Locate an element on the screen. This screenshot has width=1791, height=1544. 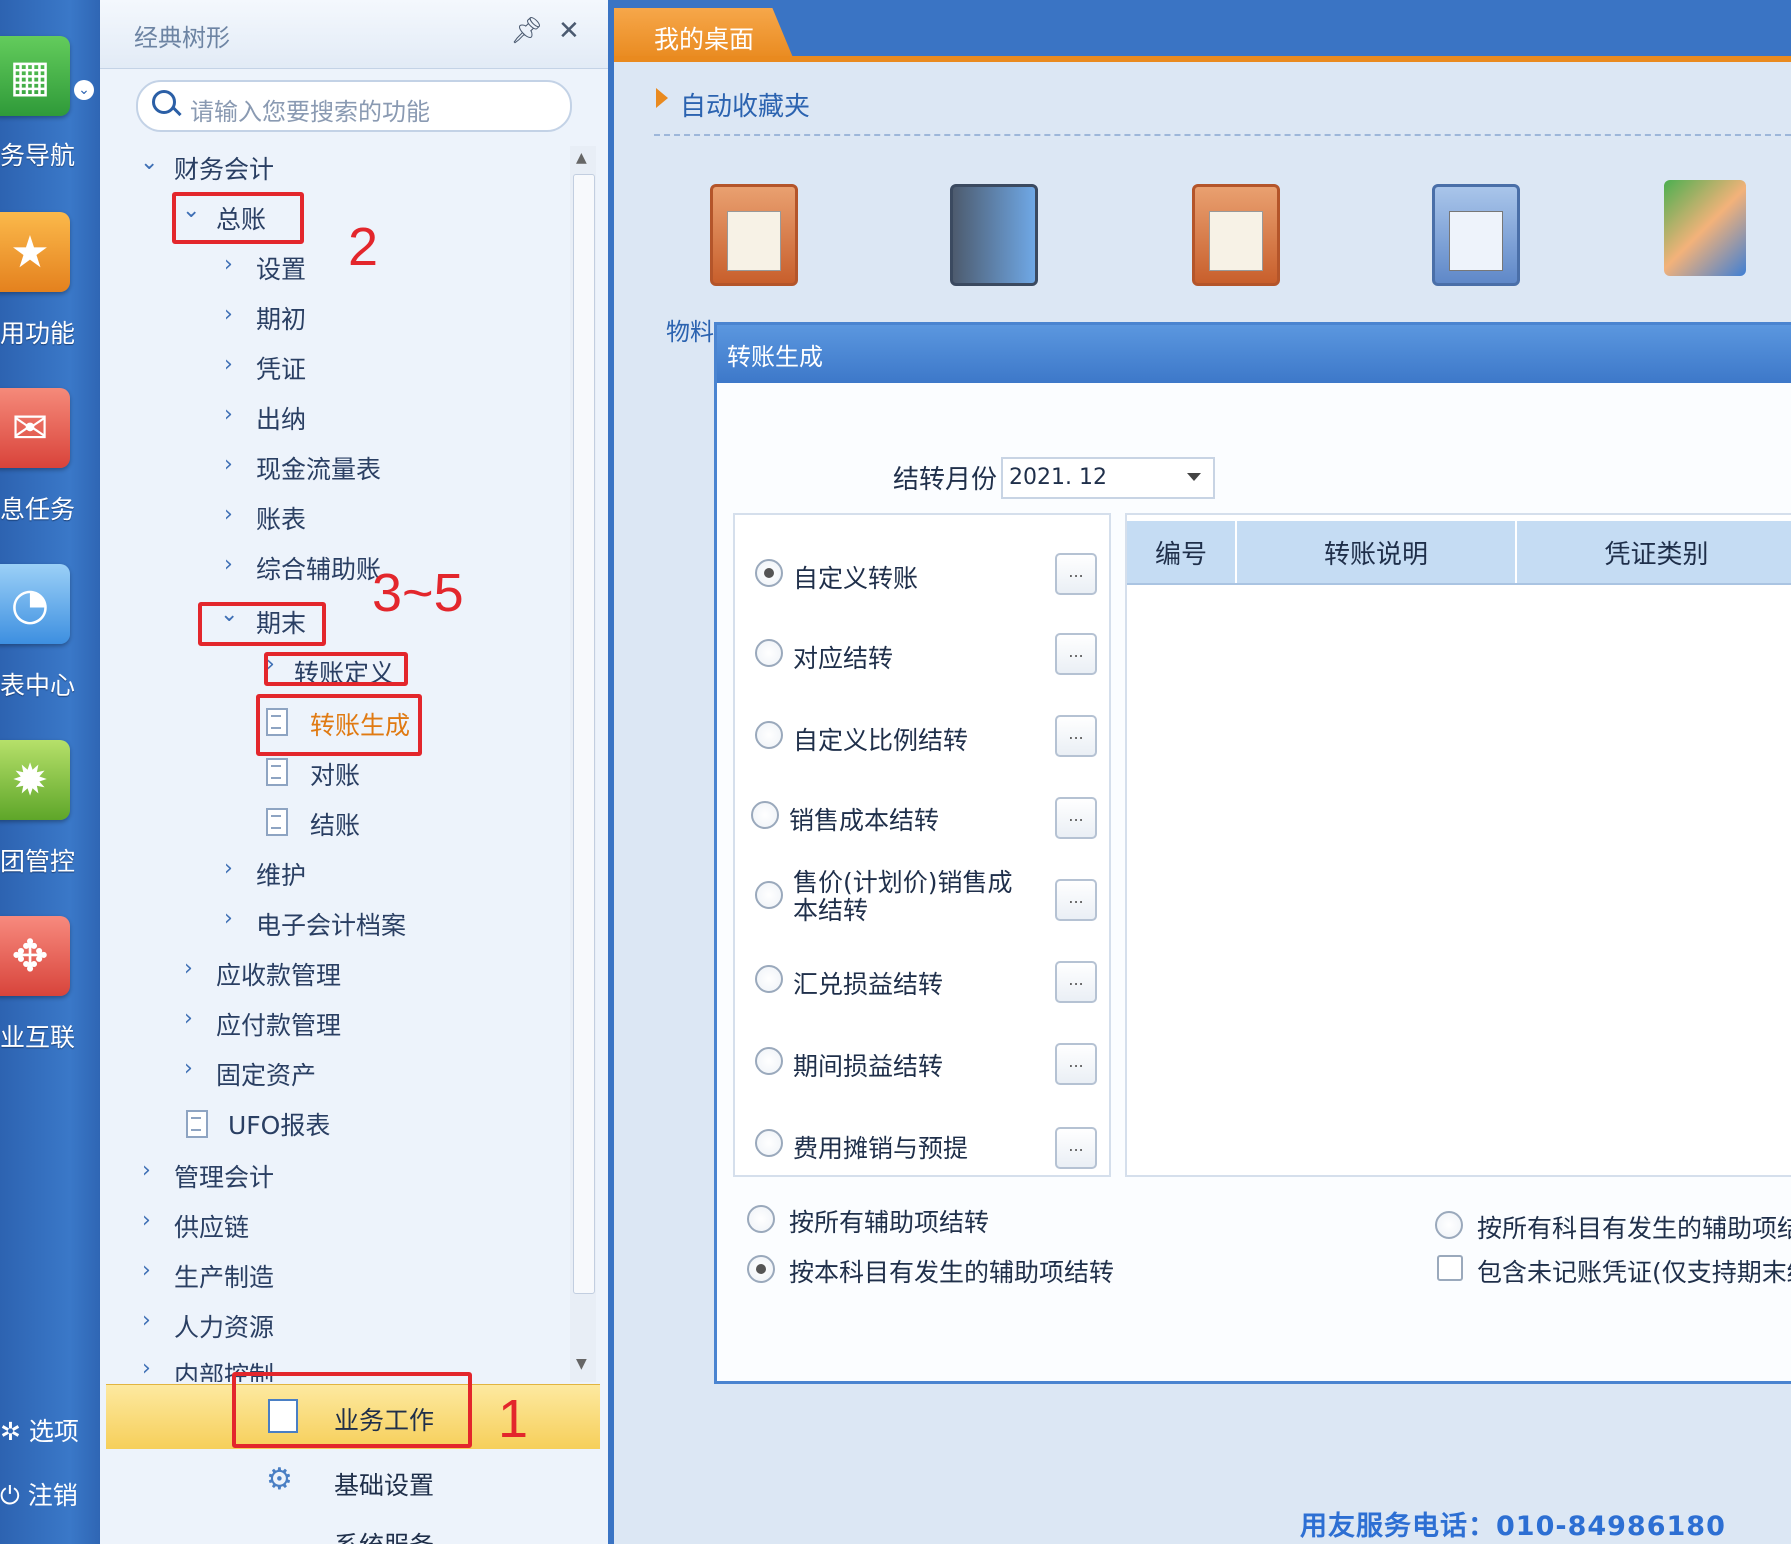
radio-all-aux is located at coordinates (761, 1219).